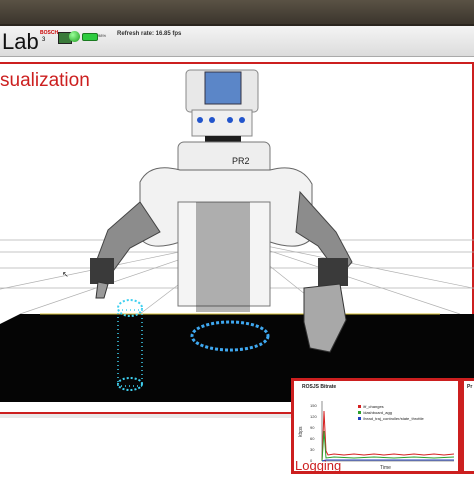 Image resolution: width=474 pixels, height=477 pixels. I want to click on ytick-60: 60, so click(312, 438).